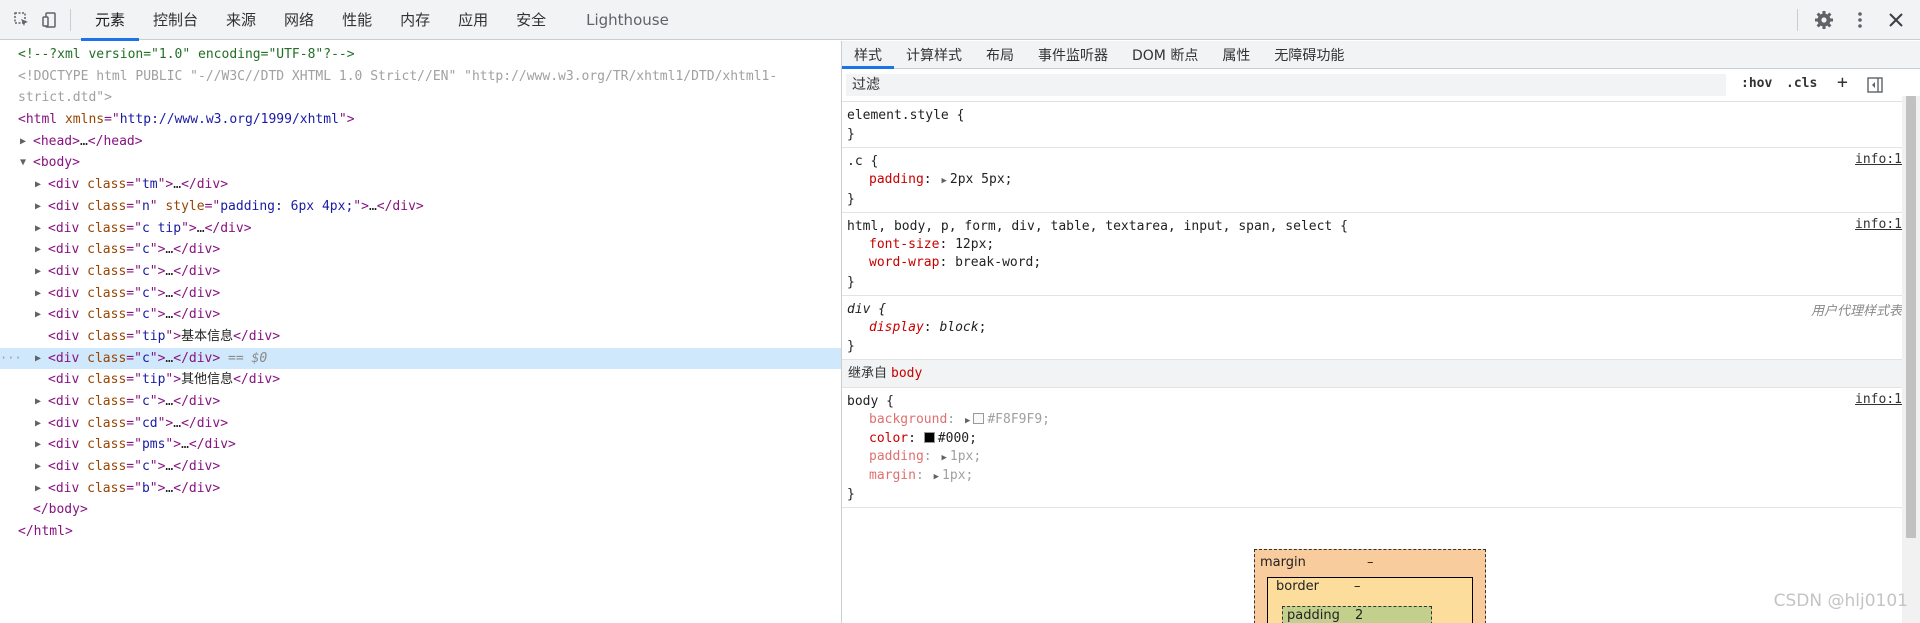  Describe the element at coordinates (953, 438) in the screenshot. I see `property-value: #000` at that location.